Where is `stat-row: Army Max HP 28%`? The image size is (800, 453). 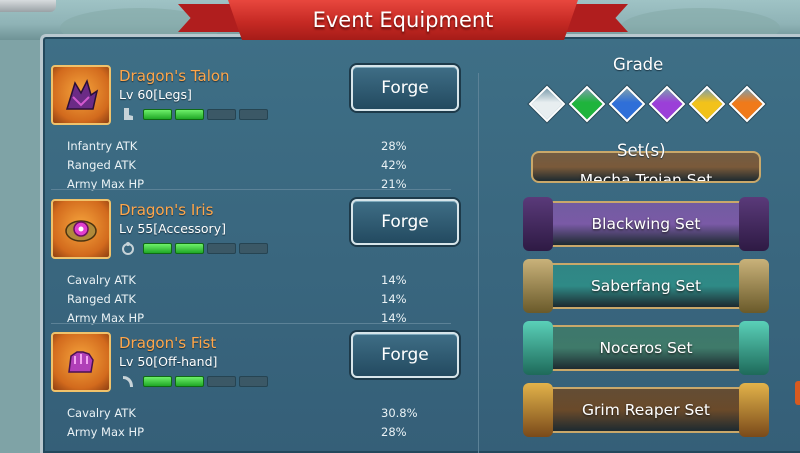
stat-row: Army Max HP 28% is located at coordinates (247, 432).